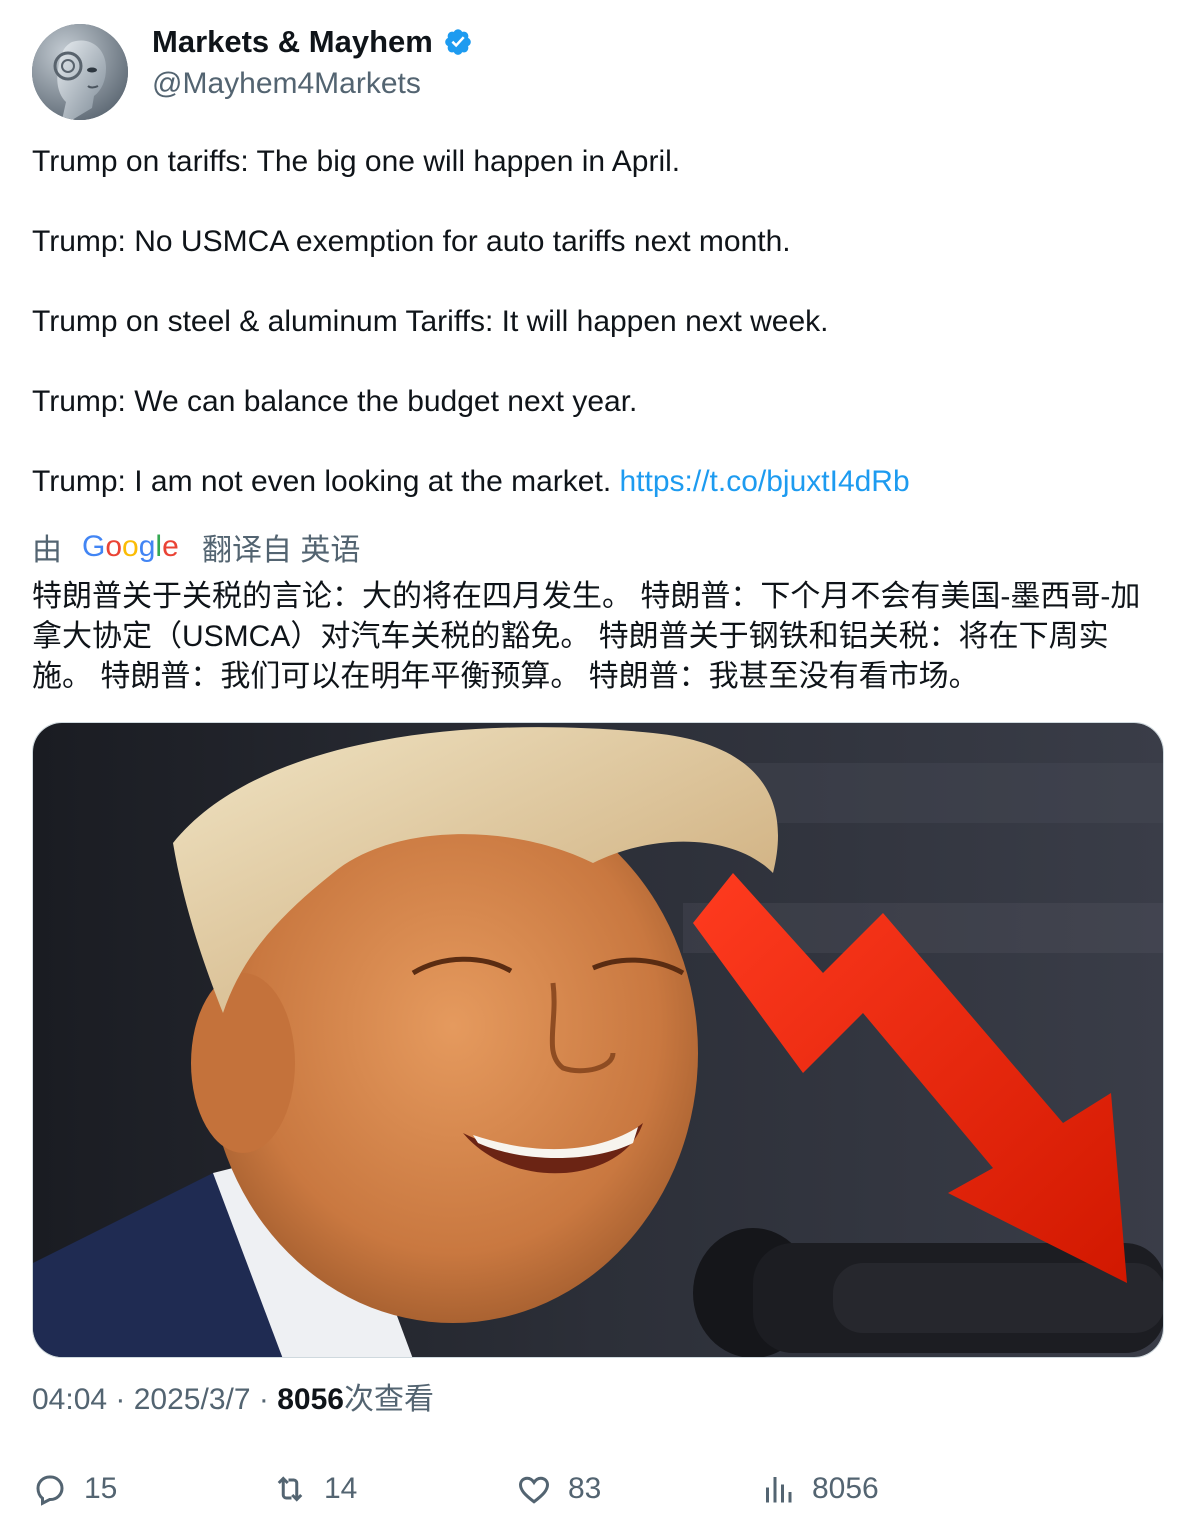 This screenshot has height=1534, width=1196. I want to click on author-info: Markets & Mayhem @Mayhem4Markets, so click(312, 64).